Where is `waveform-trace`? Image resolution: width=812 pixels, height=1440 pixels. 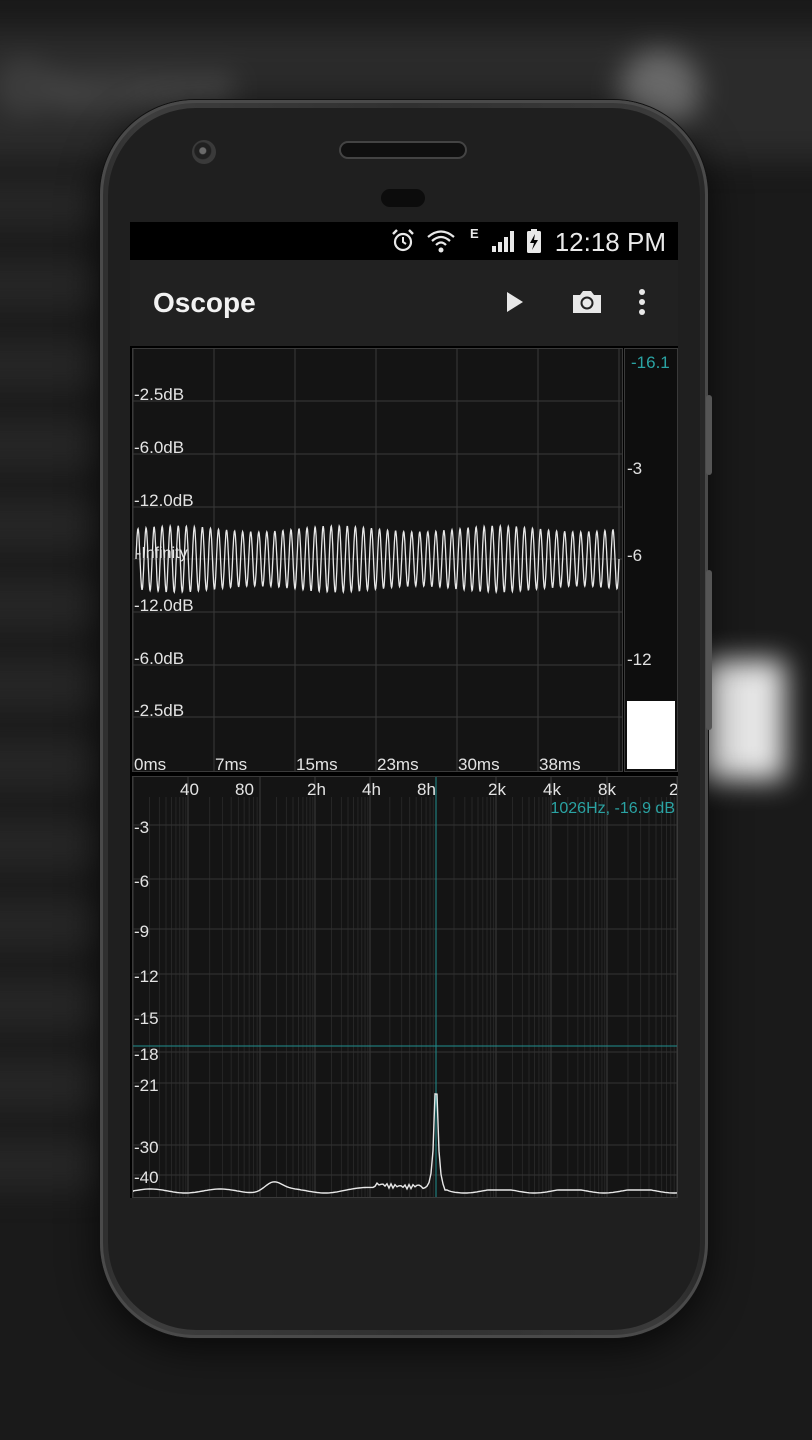
waveform-trace is located at coordinates (377, 559).